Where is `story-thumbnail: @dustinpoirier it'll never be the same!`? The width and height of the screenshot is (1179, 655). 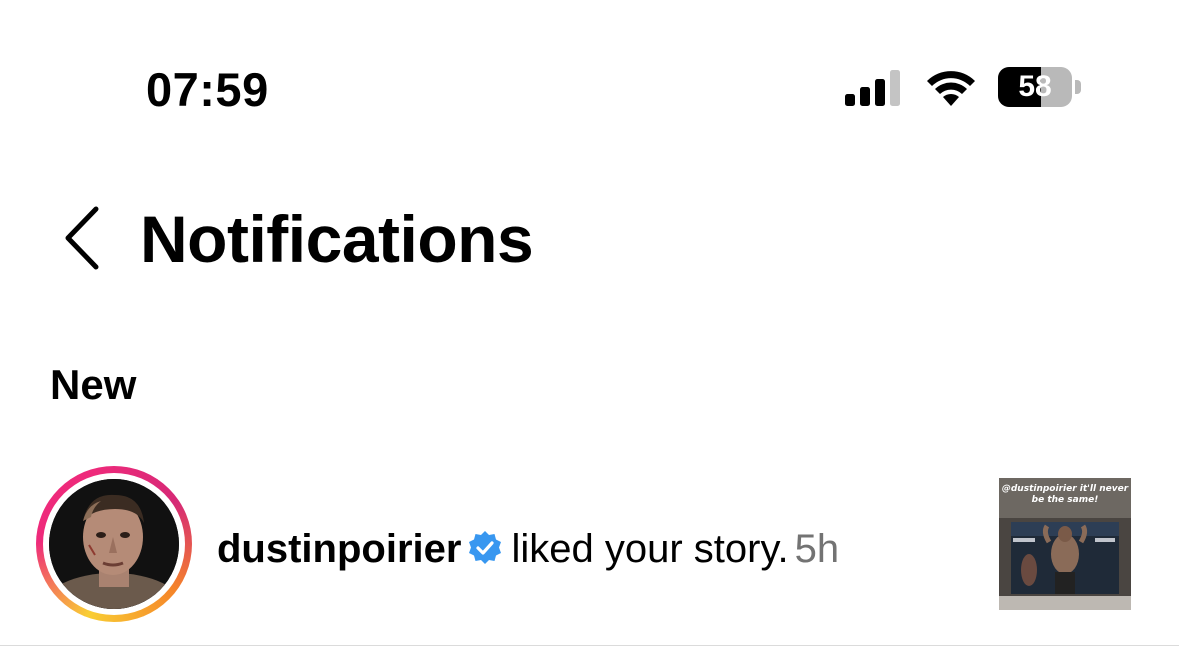
story-thumbnail: @dustinpoirier it'll never be the same! is located at coordinates (1065, 544).